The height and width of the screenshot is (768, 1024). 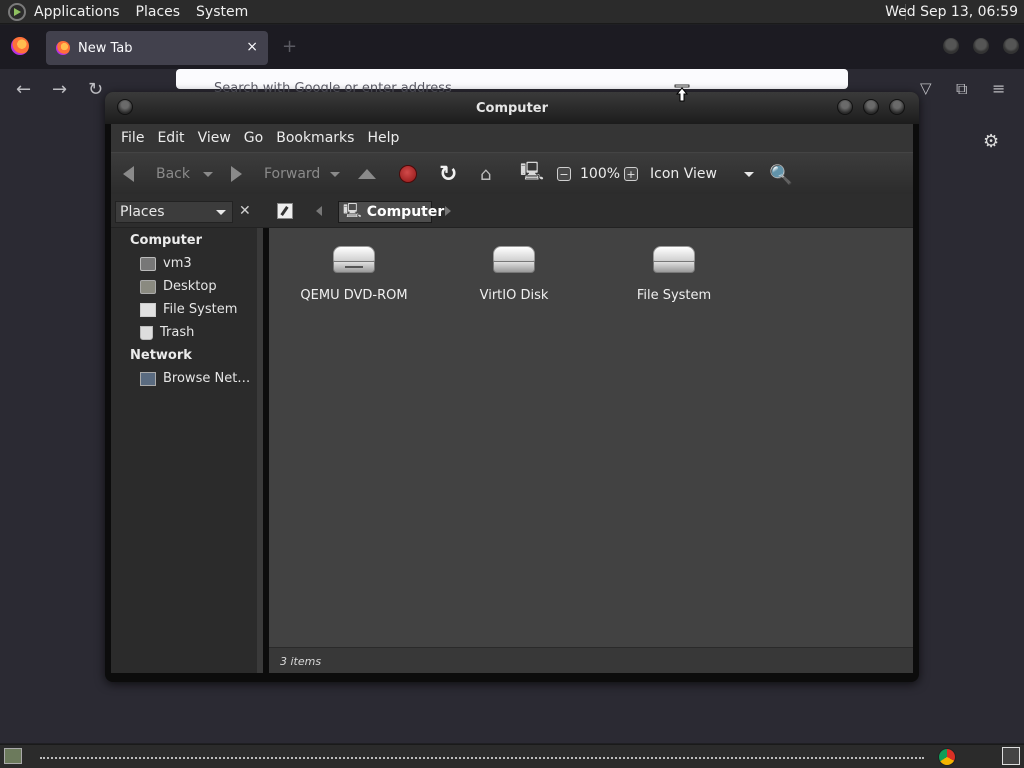 I want to click on firefox-reload-icon: ↻, so click(x=95, y=89).